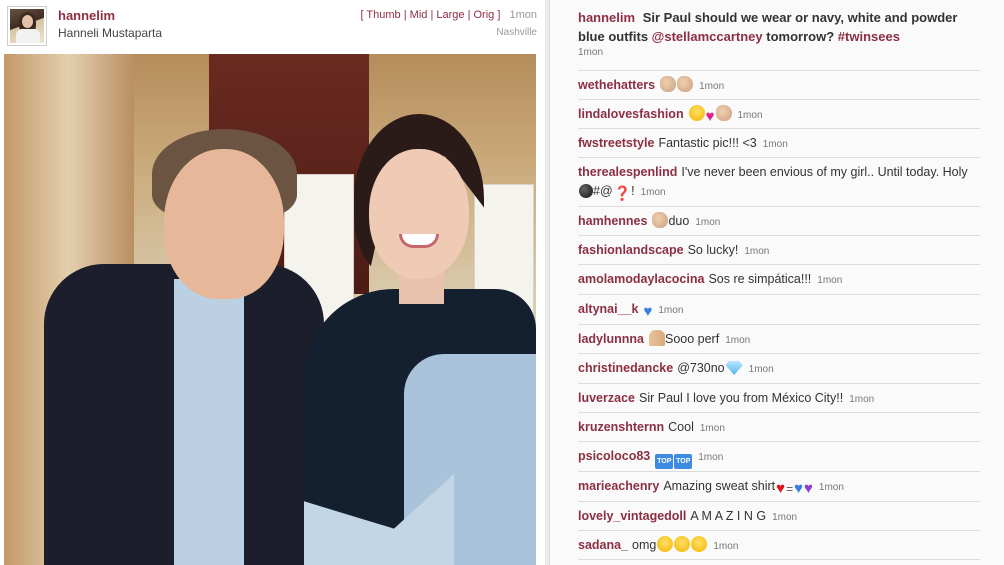  I want to click on sizes-close-bracket: ], so click(499, 15).